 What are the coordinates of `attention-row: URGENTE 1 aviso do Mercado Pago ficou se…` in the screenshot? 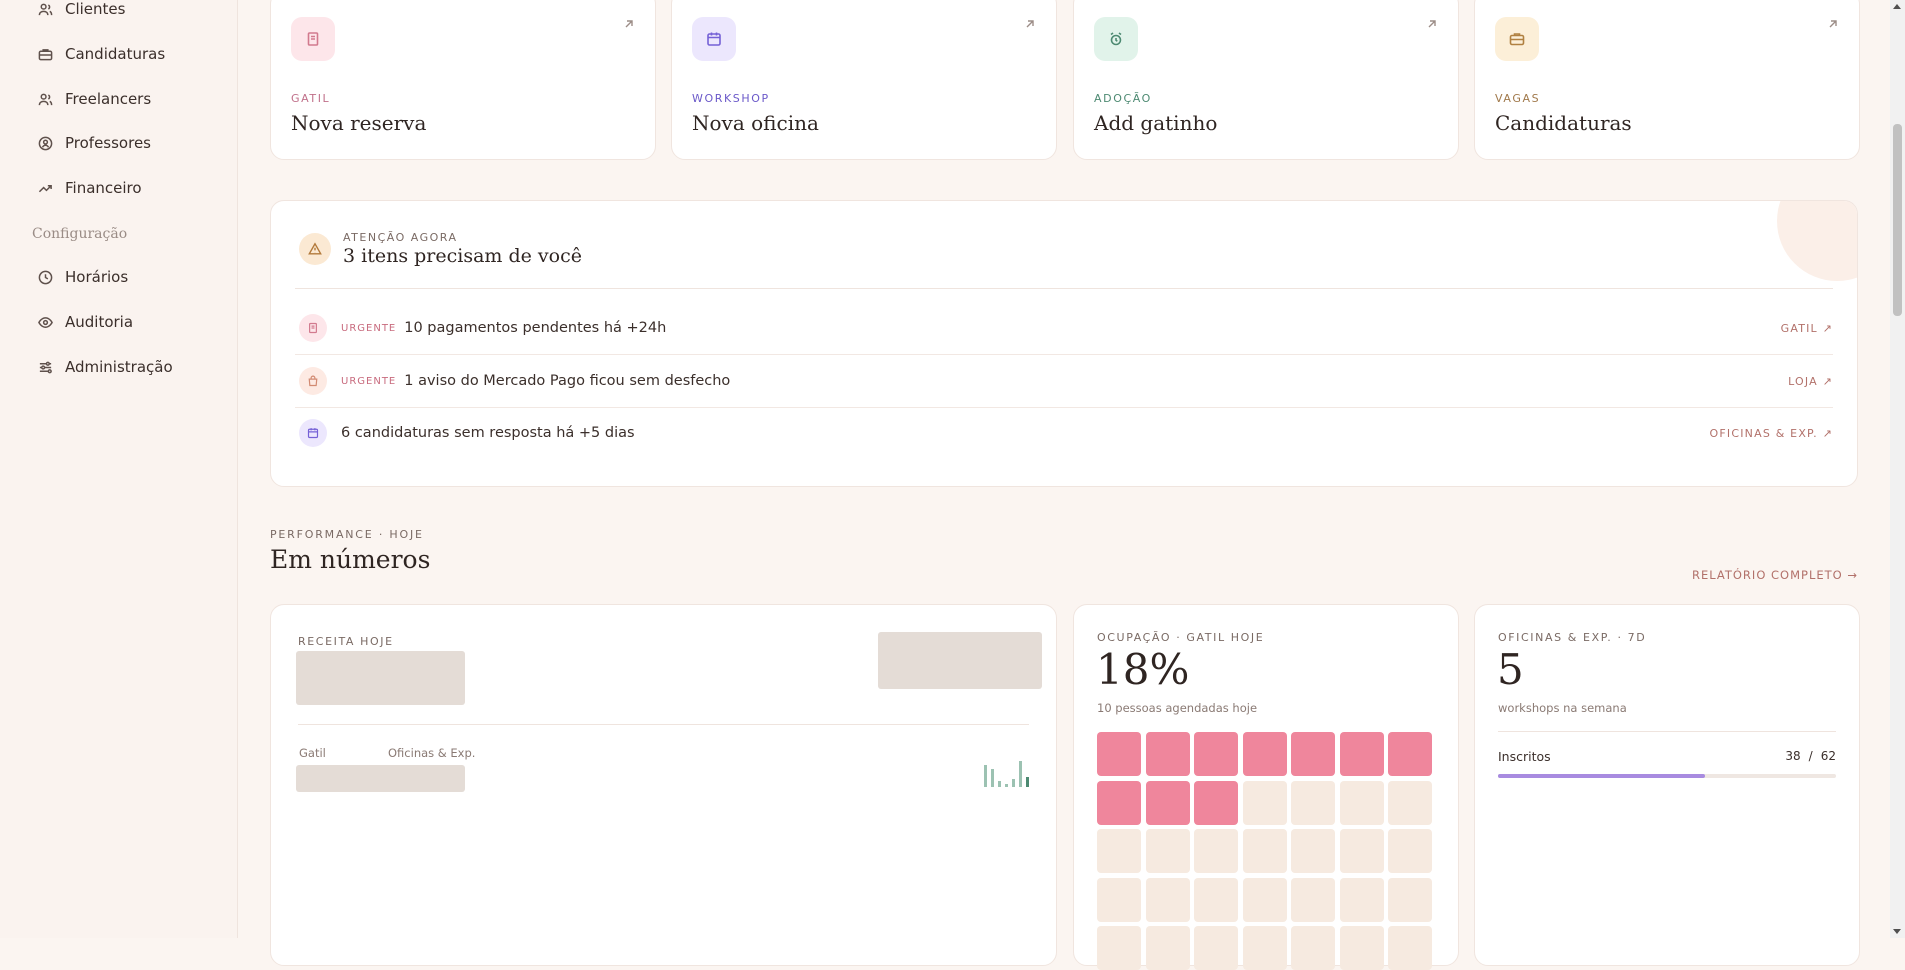 It's located at (1064, 381).